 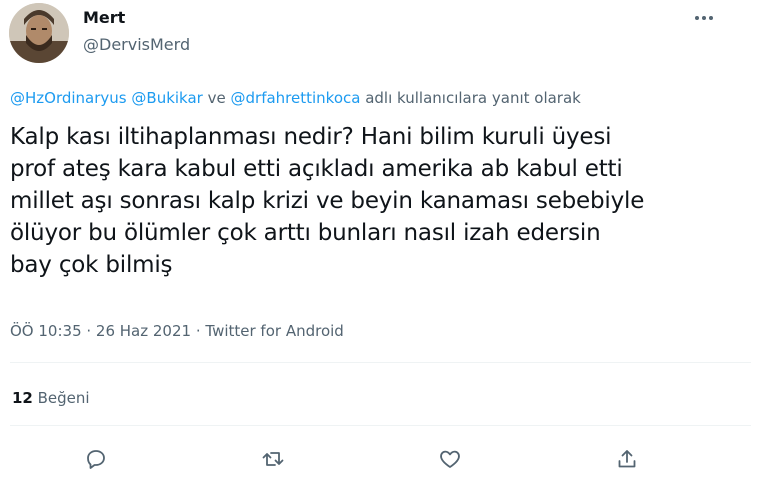 I want to click on reply-button, so click(x=96, y=459).